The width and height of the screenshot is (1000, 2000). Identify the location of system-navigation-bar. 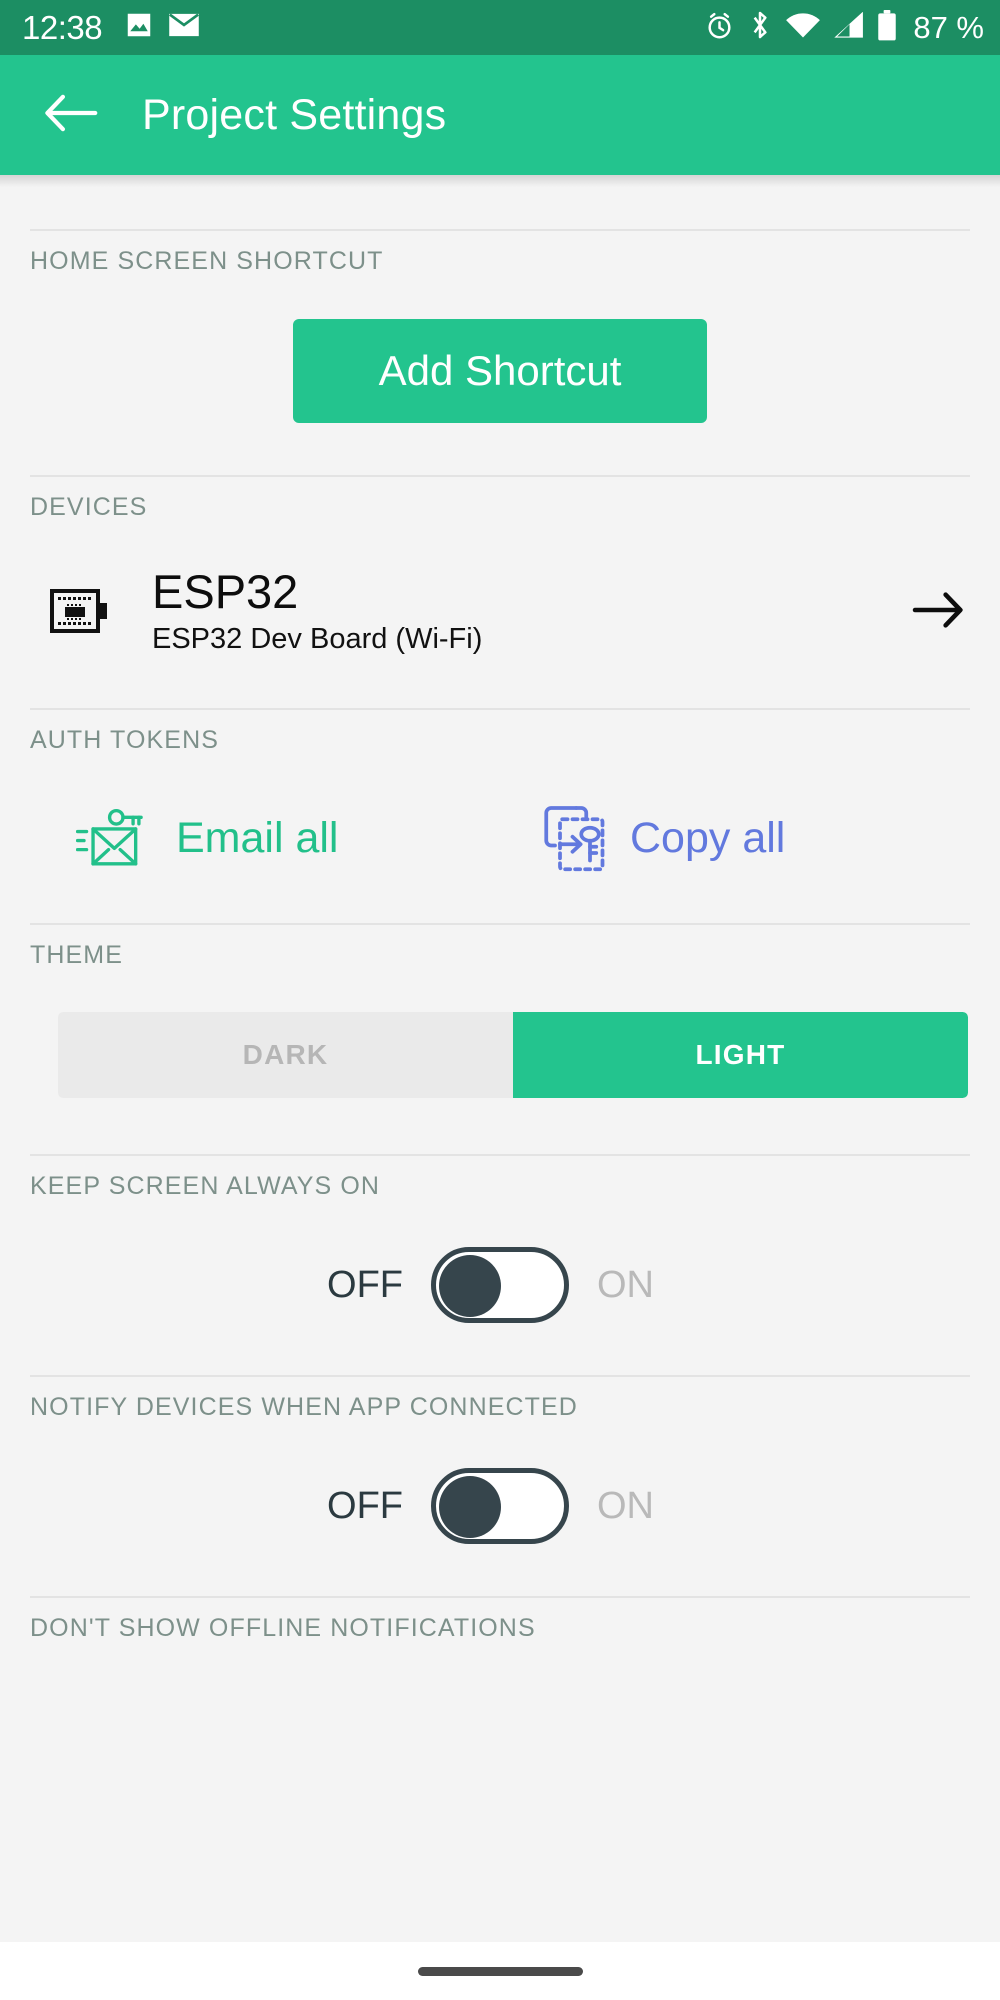
(500, 1971).